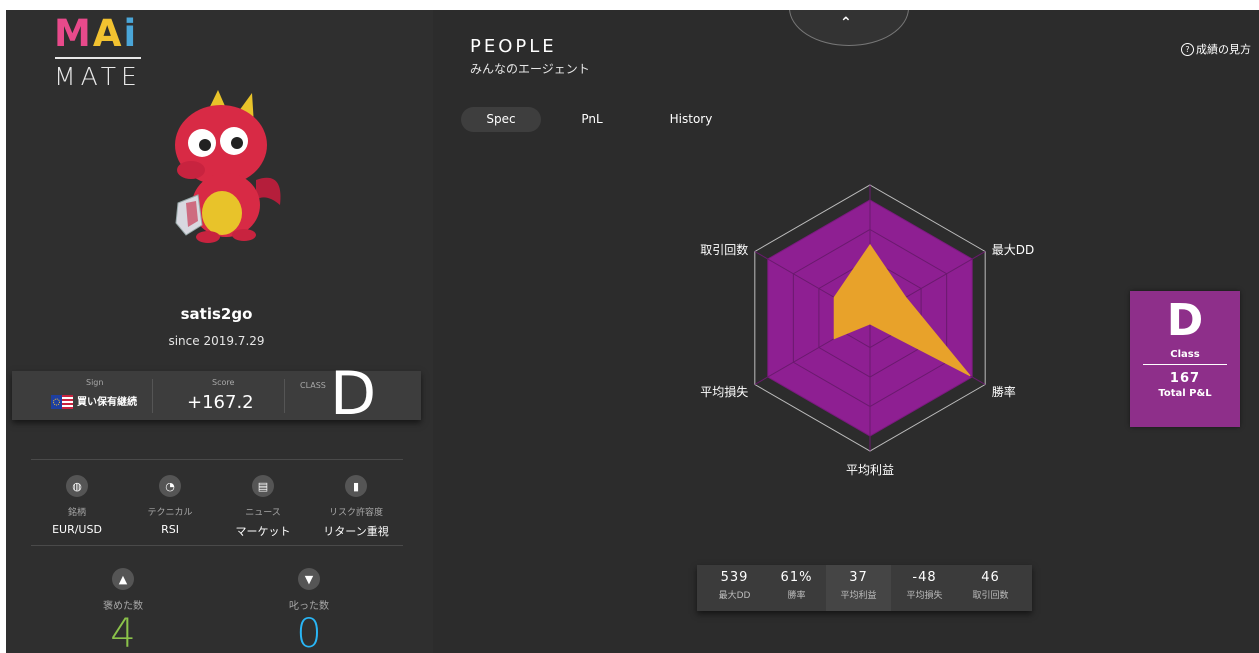 The height and width of the screenshot is (653, 1259). What do you see at coordinates (734, 596) in the screenshot?
I see `stat-label: 最大DD` at bounding box center [734, 596].